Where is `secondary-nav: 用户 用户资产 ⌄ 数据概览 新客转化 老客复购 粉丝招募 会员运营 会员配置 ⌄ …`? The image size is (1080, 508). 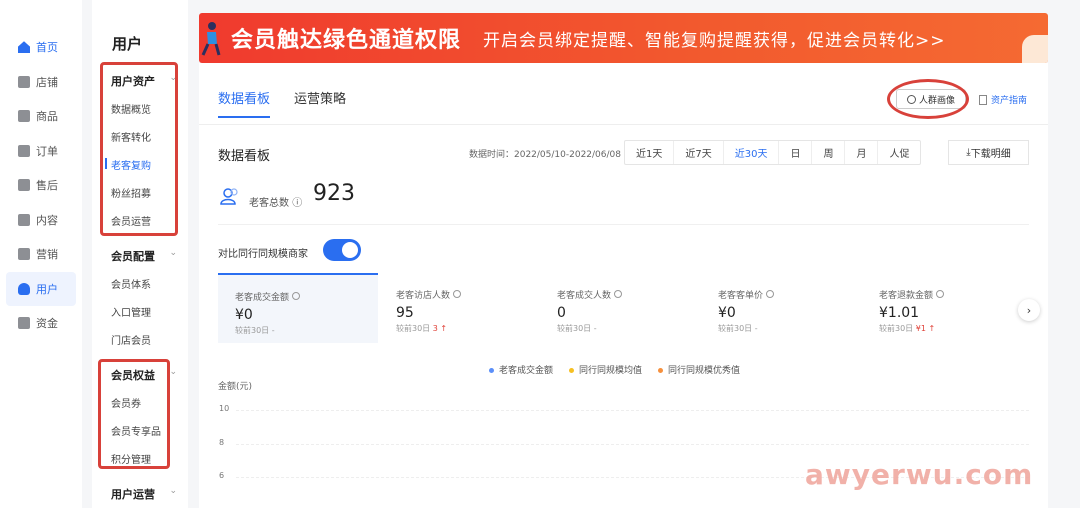
secondary-nav: 用户 用户资产 ⌄ 数据概览 新客转化 老客复购 粉丝招募 会员运营 会员配置 ⌄ … is located at coordinates (140, 254).